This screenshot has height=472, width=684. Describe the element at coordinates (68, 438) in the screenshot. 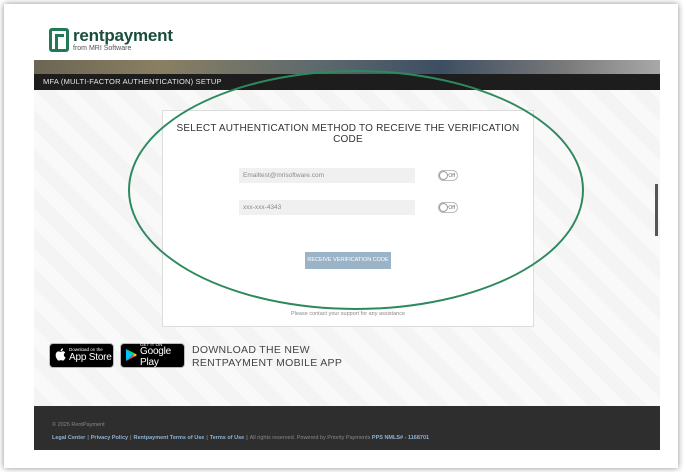

I see `legal-center-link: Legal Center` at that location.